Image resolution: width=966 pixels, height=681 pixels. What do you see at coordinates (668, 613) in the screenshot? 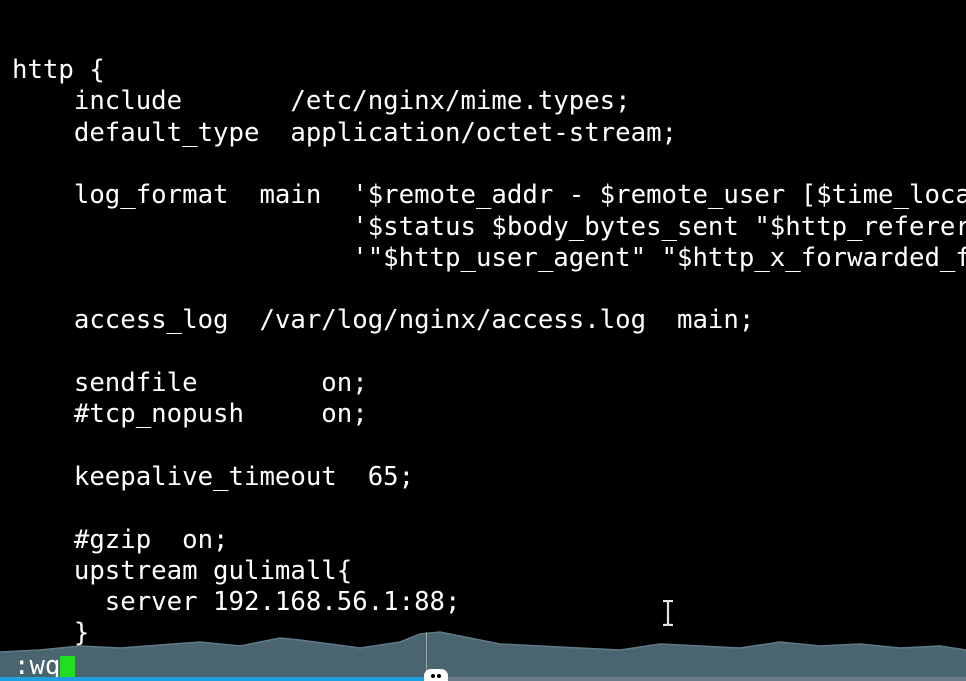
I see `i-beam-cursor-icon` at bounding box center [668, 613].